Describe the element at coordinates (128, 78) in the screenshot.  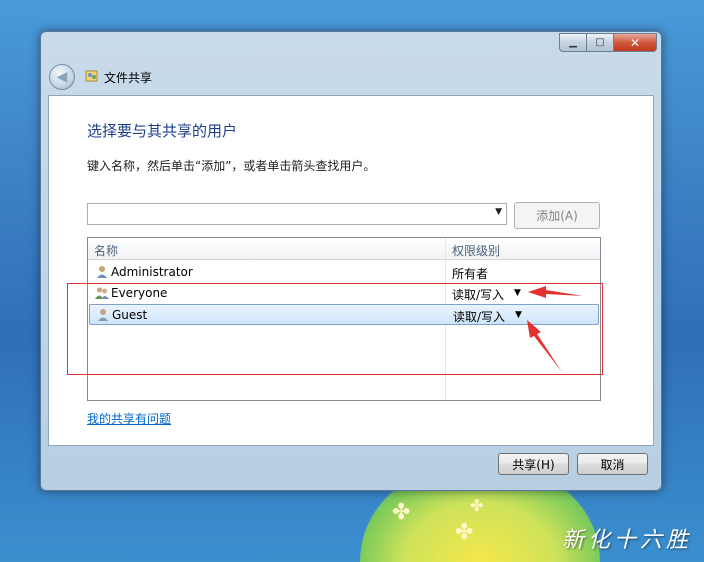
I see `window-title: 文件共享` at that location.